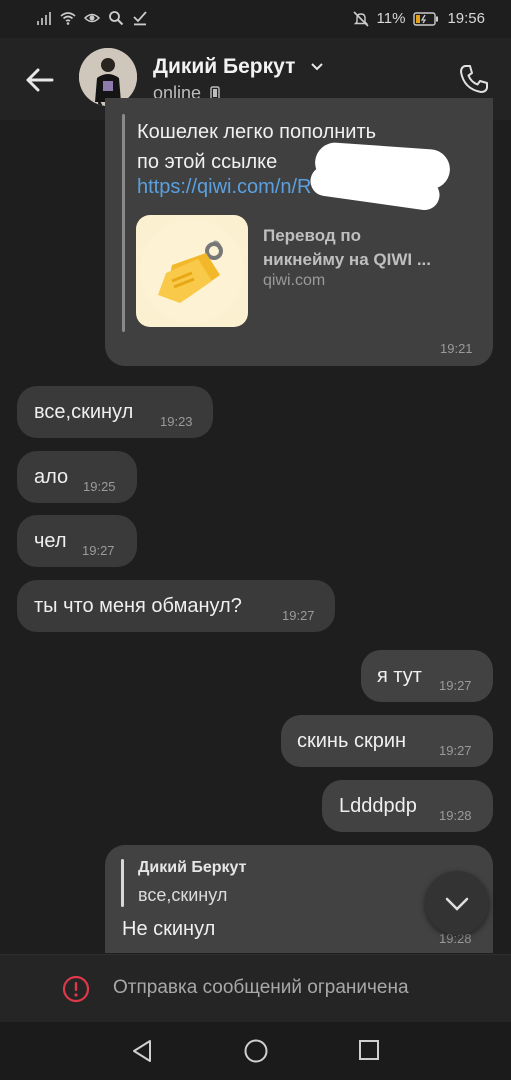  Describe the element at coordinates (456, 348) in the screenshot. I see `message-time: 19:21` at that location.